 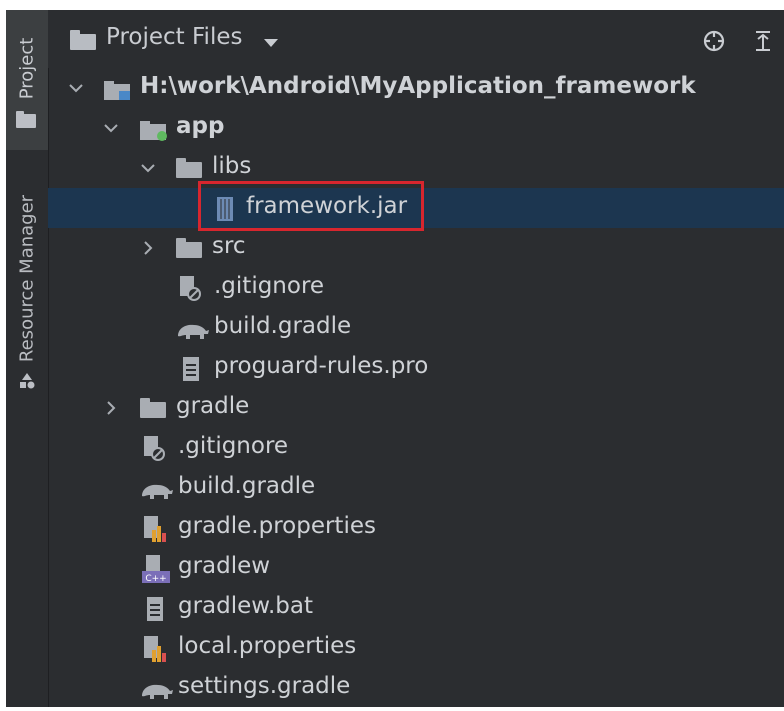 What do you see at coordinates (416, 488) in the screenshot?
I see `tree-row-root-build-gradle: build.gradle` at bounding box center [416, 488].